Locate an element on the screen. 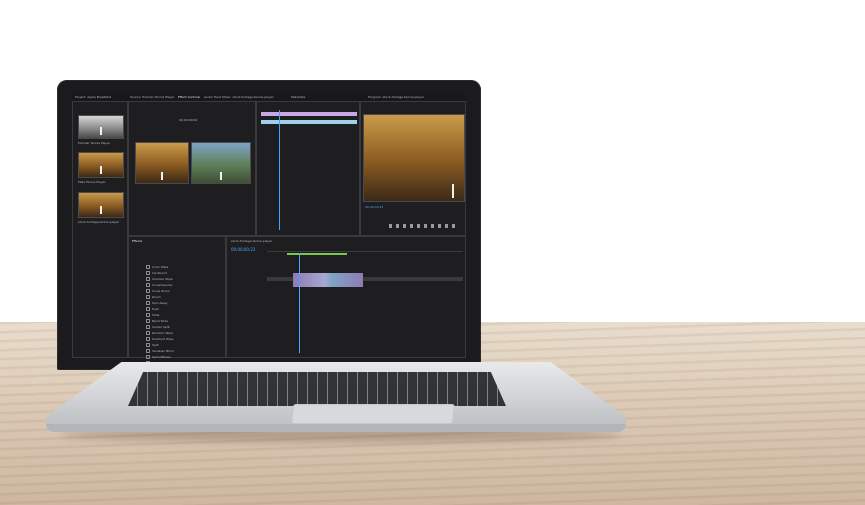 Image resolution: width=865 pixels, height=505 pixels. timeline-timecode: 00;00;00;23 is located at coordinates (243, 249).